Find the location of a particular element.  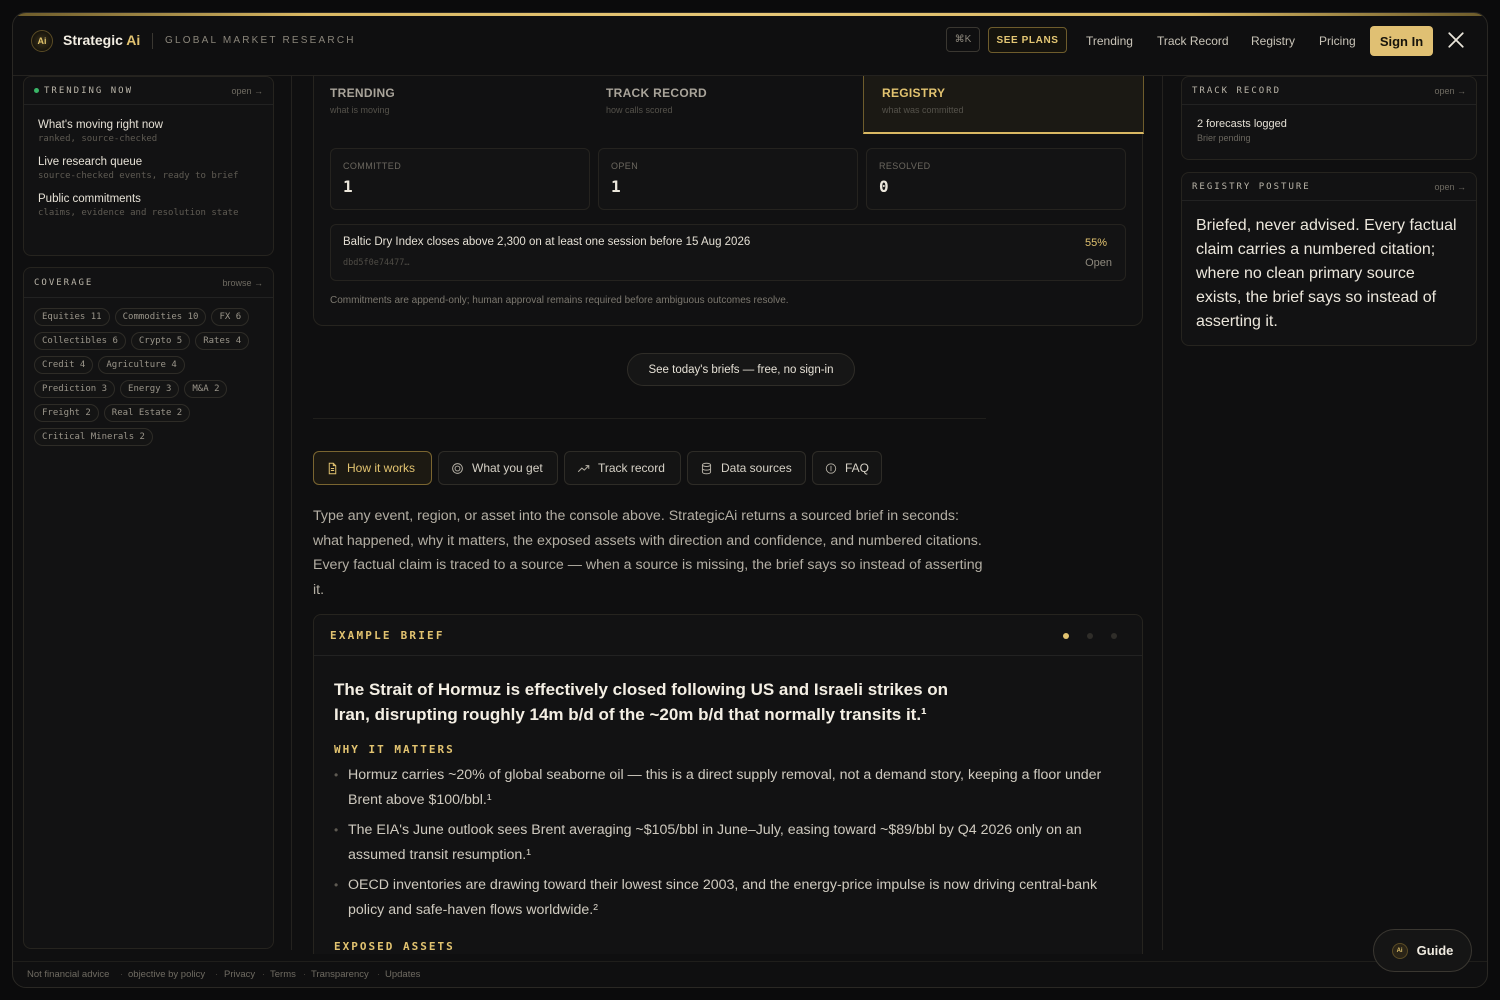

coverage-chip: Freight 2 is located at coordinates (66, 413).